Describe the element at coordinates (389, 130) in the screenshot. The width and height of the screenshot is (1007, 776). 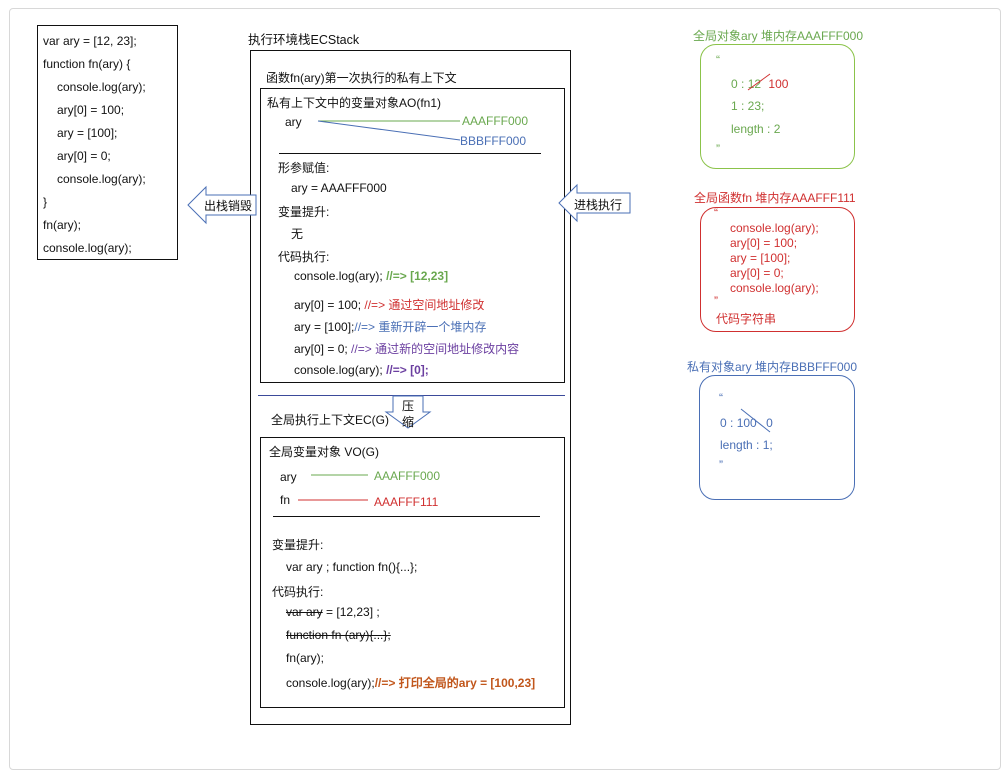
I see `ao-ary-line-new` at that location.